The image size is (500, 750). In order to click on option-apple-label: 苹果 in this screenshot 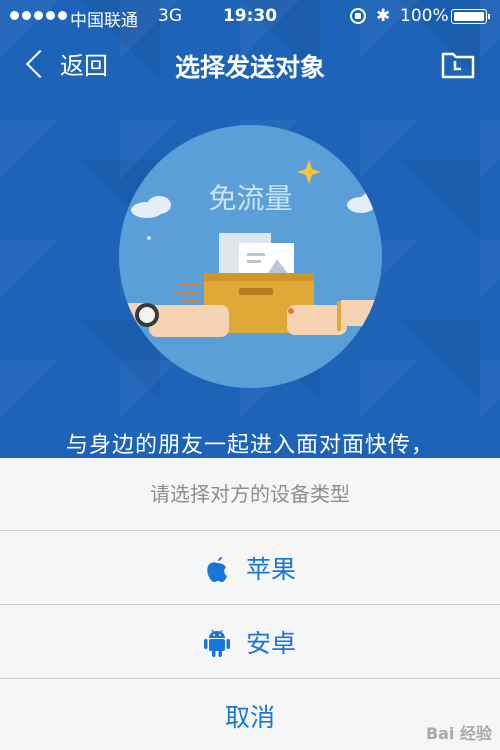, I will do `click(270, 569)`.